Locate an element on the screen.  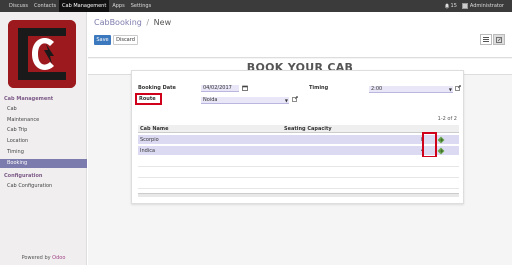
save-button: Save is located at coordinates (102, 40).